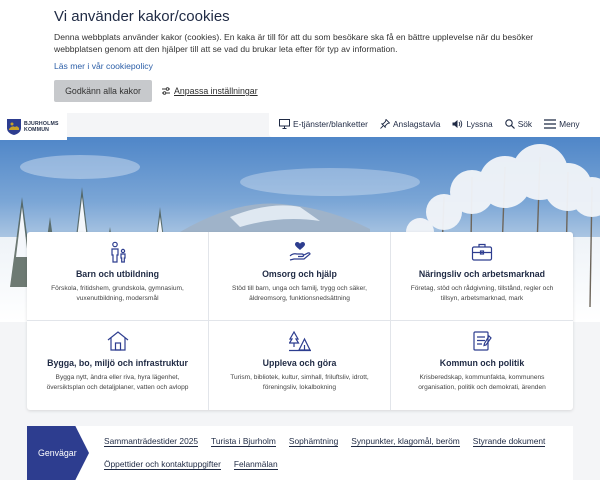 The width and height of the screenshot is (600, 480). What do you see at coordinates (457, 123) in the screenshot?
I see `speaker-icon` at bounding box center [457, 123].